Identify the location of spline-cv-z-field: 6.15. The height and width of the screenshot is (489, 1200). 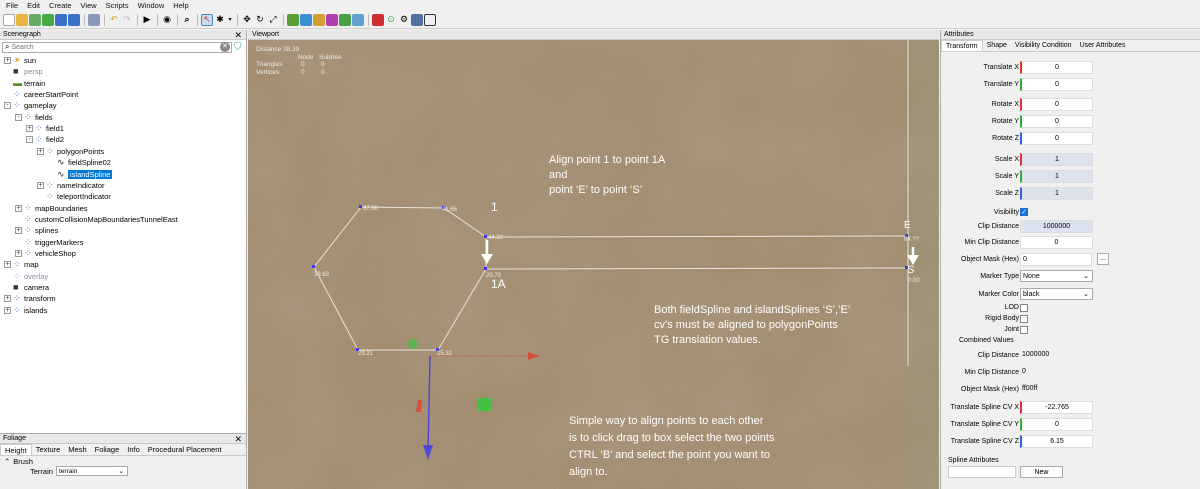
(1056, 441).